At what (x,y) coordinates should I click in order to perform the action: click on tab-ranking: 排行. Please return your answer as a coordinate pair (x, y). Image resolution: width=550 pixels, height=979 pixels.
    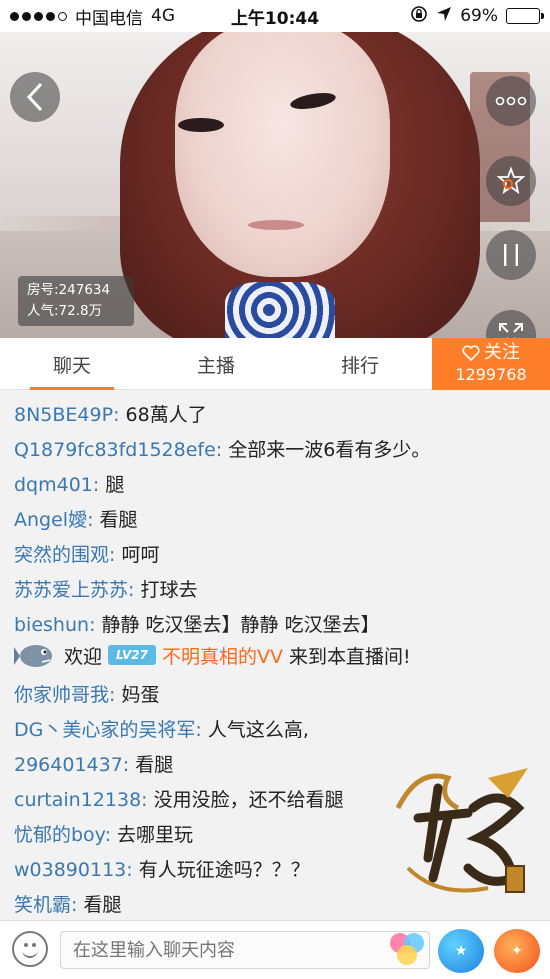
    Looking at the image, I should click on (360, 364).